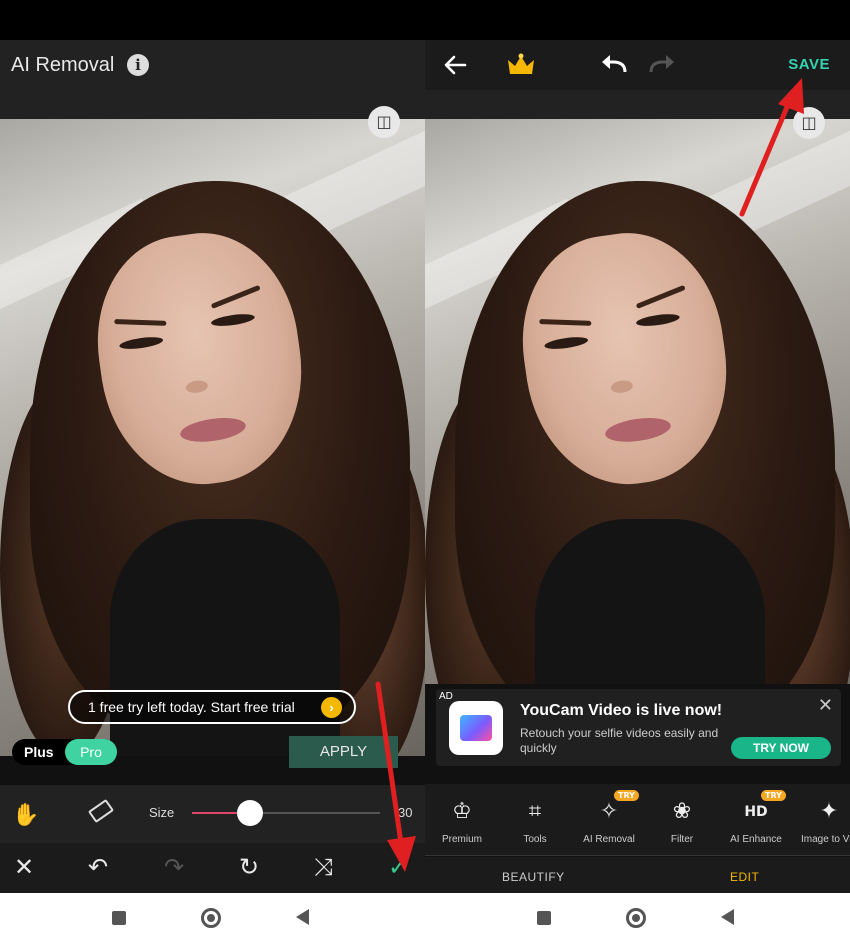  What do you see at coordinates (250, 813) in the screenshot?
I see `size-slider-thumb` at bounding box center [250, 813].